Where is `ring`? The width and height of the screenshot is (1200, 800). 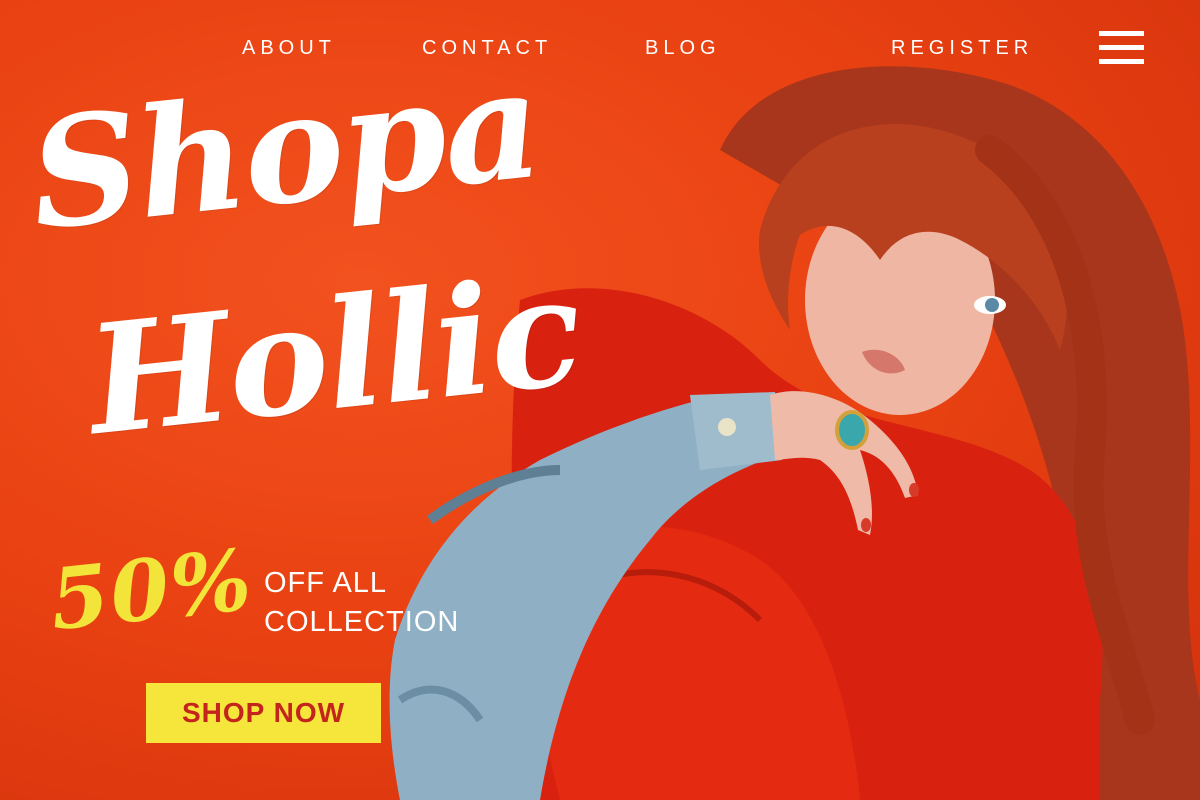 ring is located at coordinates (852, 430).